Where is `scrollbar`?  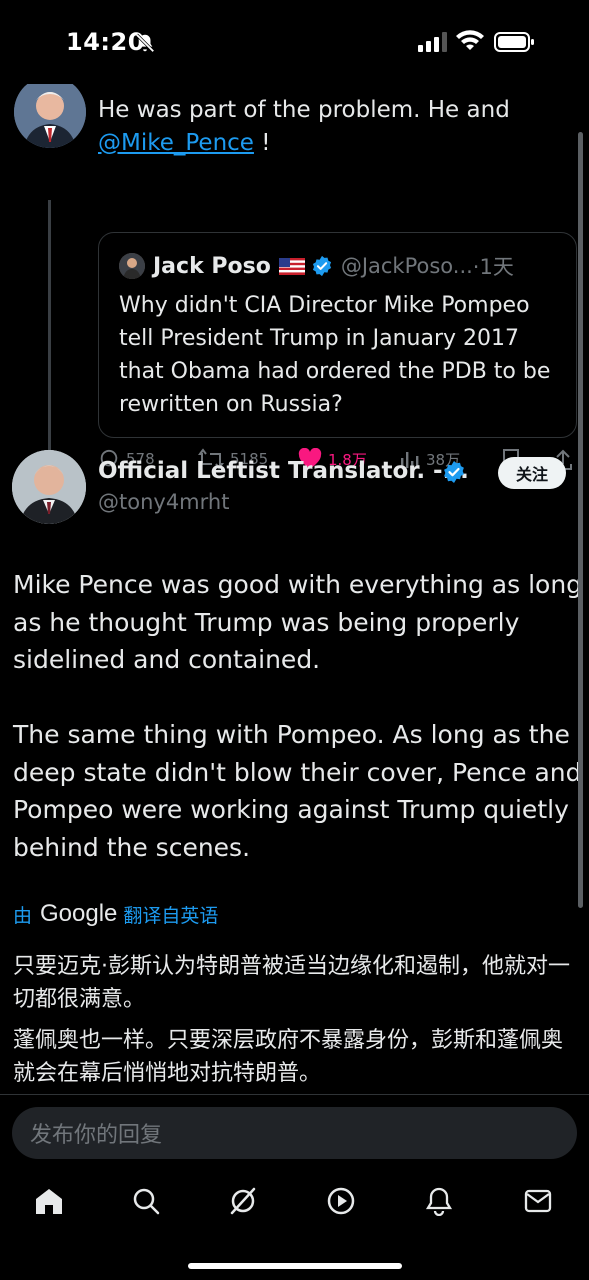 scrollbar is located at coordinates (580, 520).